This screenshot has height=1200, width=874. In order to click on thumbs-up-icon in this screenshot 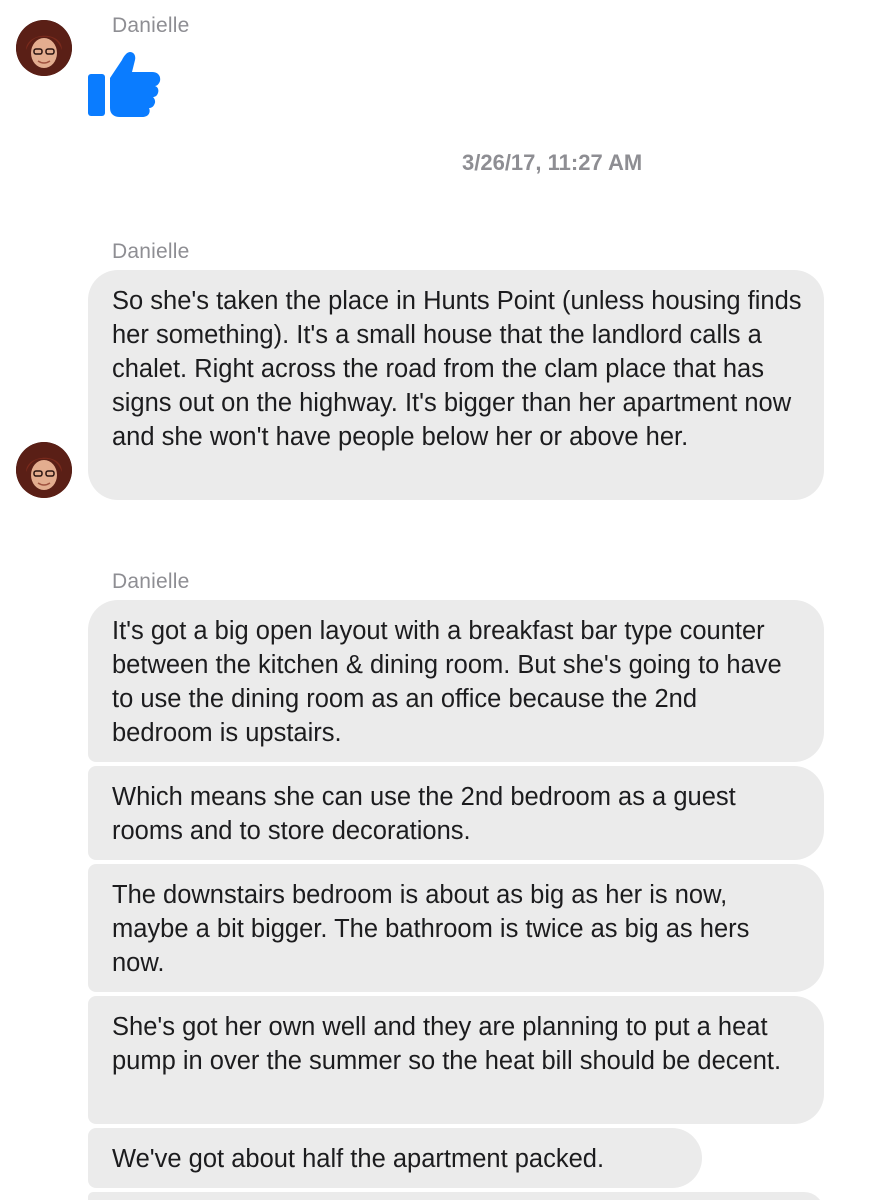, I will do `click(124, 83)`.